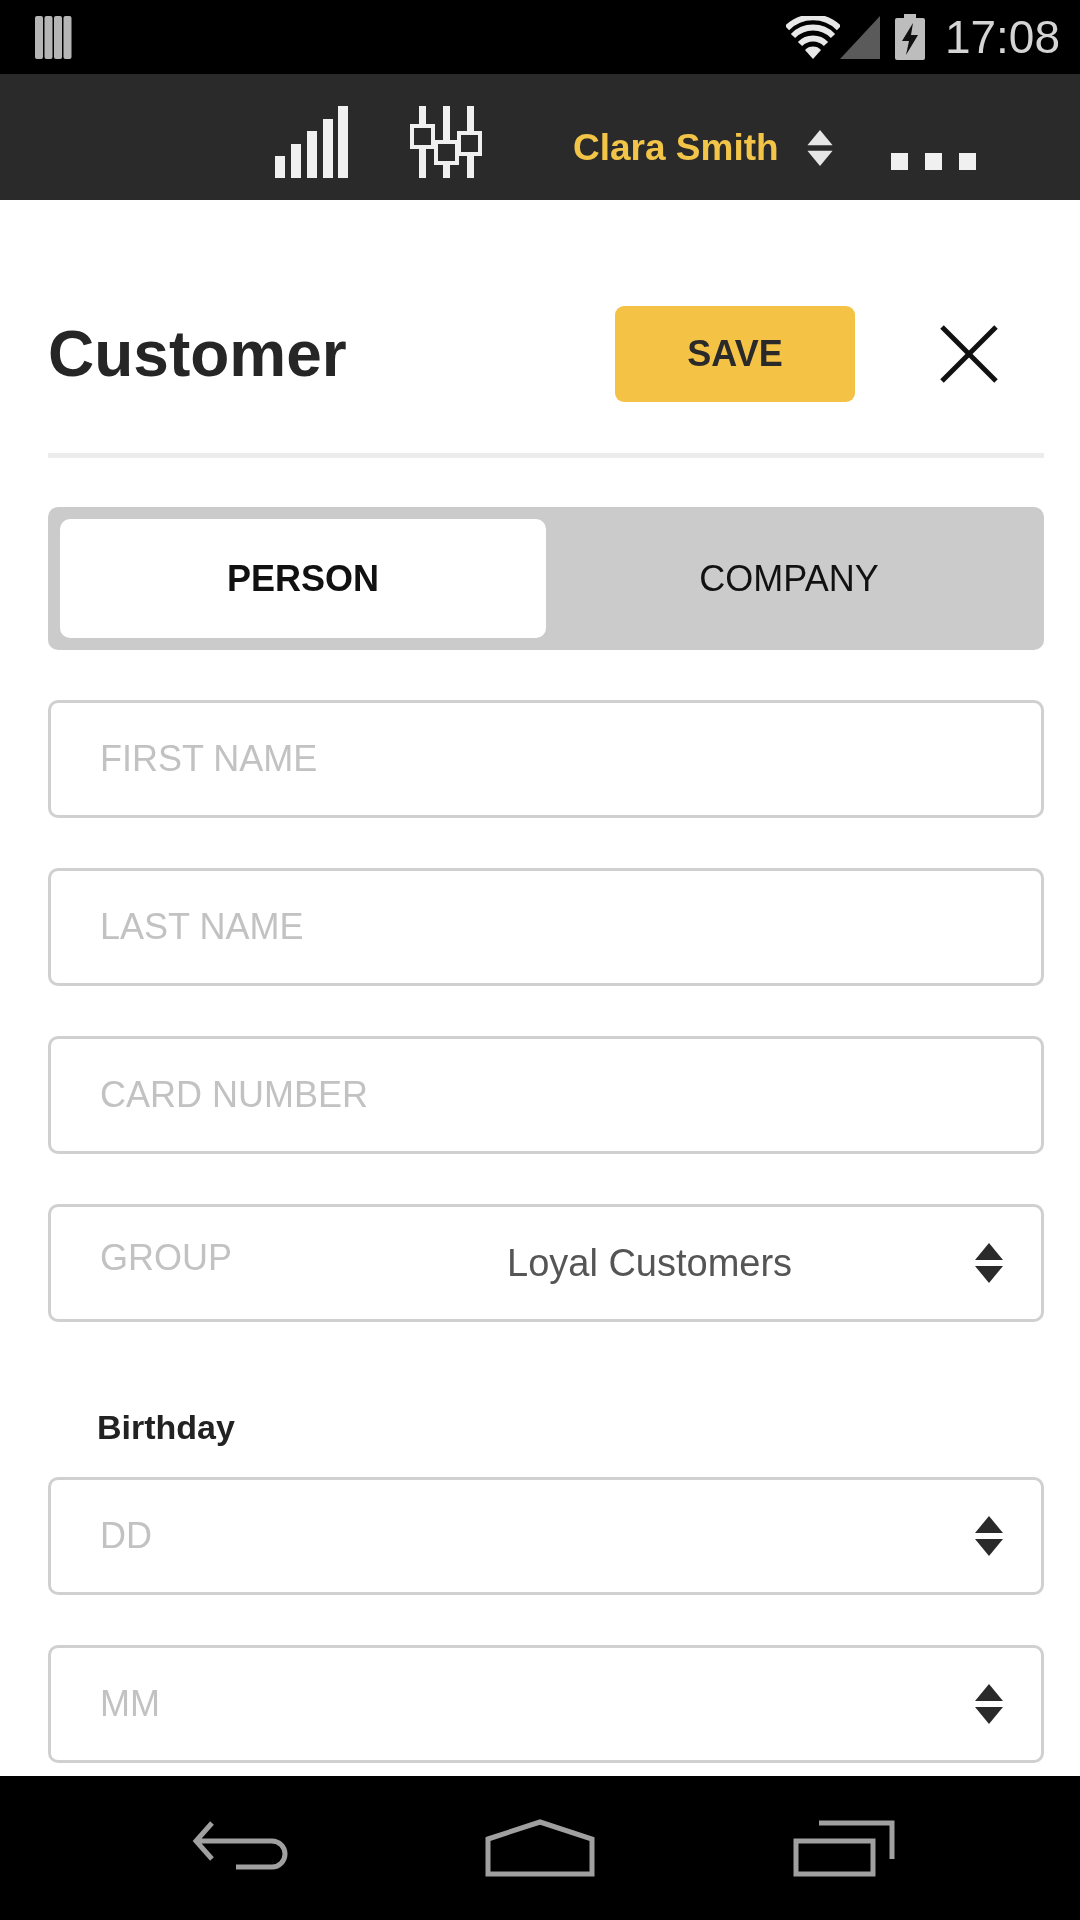 The width and height of the screenshot is (1080, 1920). I want to click on more-icon, so click(933, 161).